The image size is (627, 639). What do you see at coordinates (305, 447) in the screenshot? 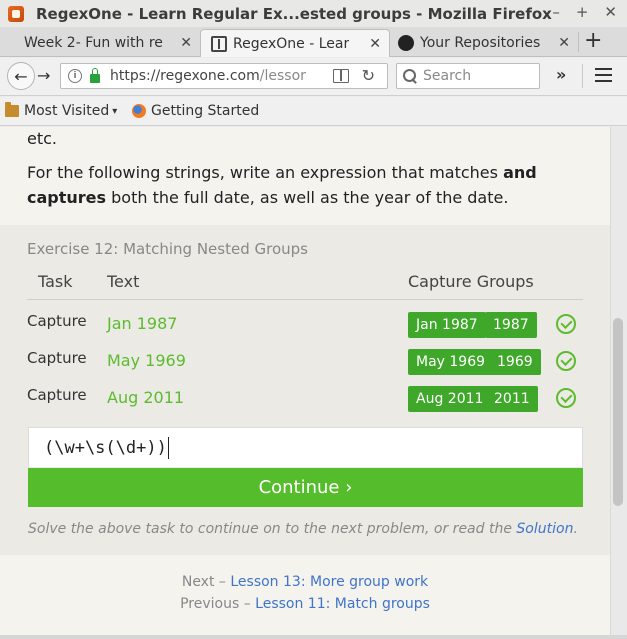
I see `regex-answer-input: (\w+\s(\d+))` at bounding box center [305, 447].